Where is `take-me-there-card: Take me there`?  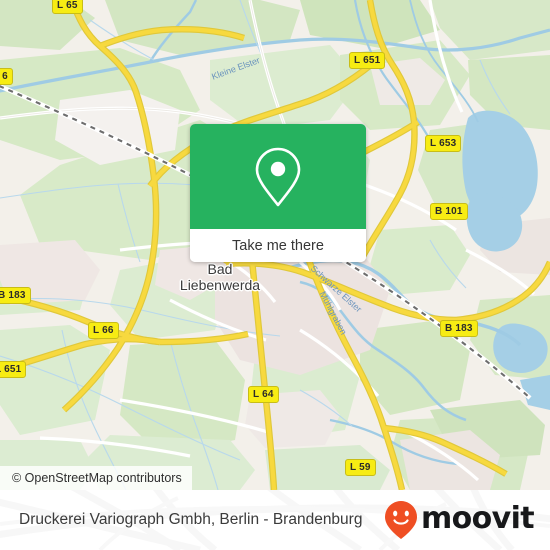 take-me-there-card: Take me there is located at coordinates (278, 193).